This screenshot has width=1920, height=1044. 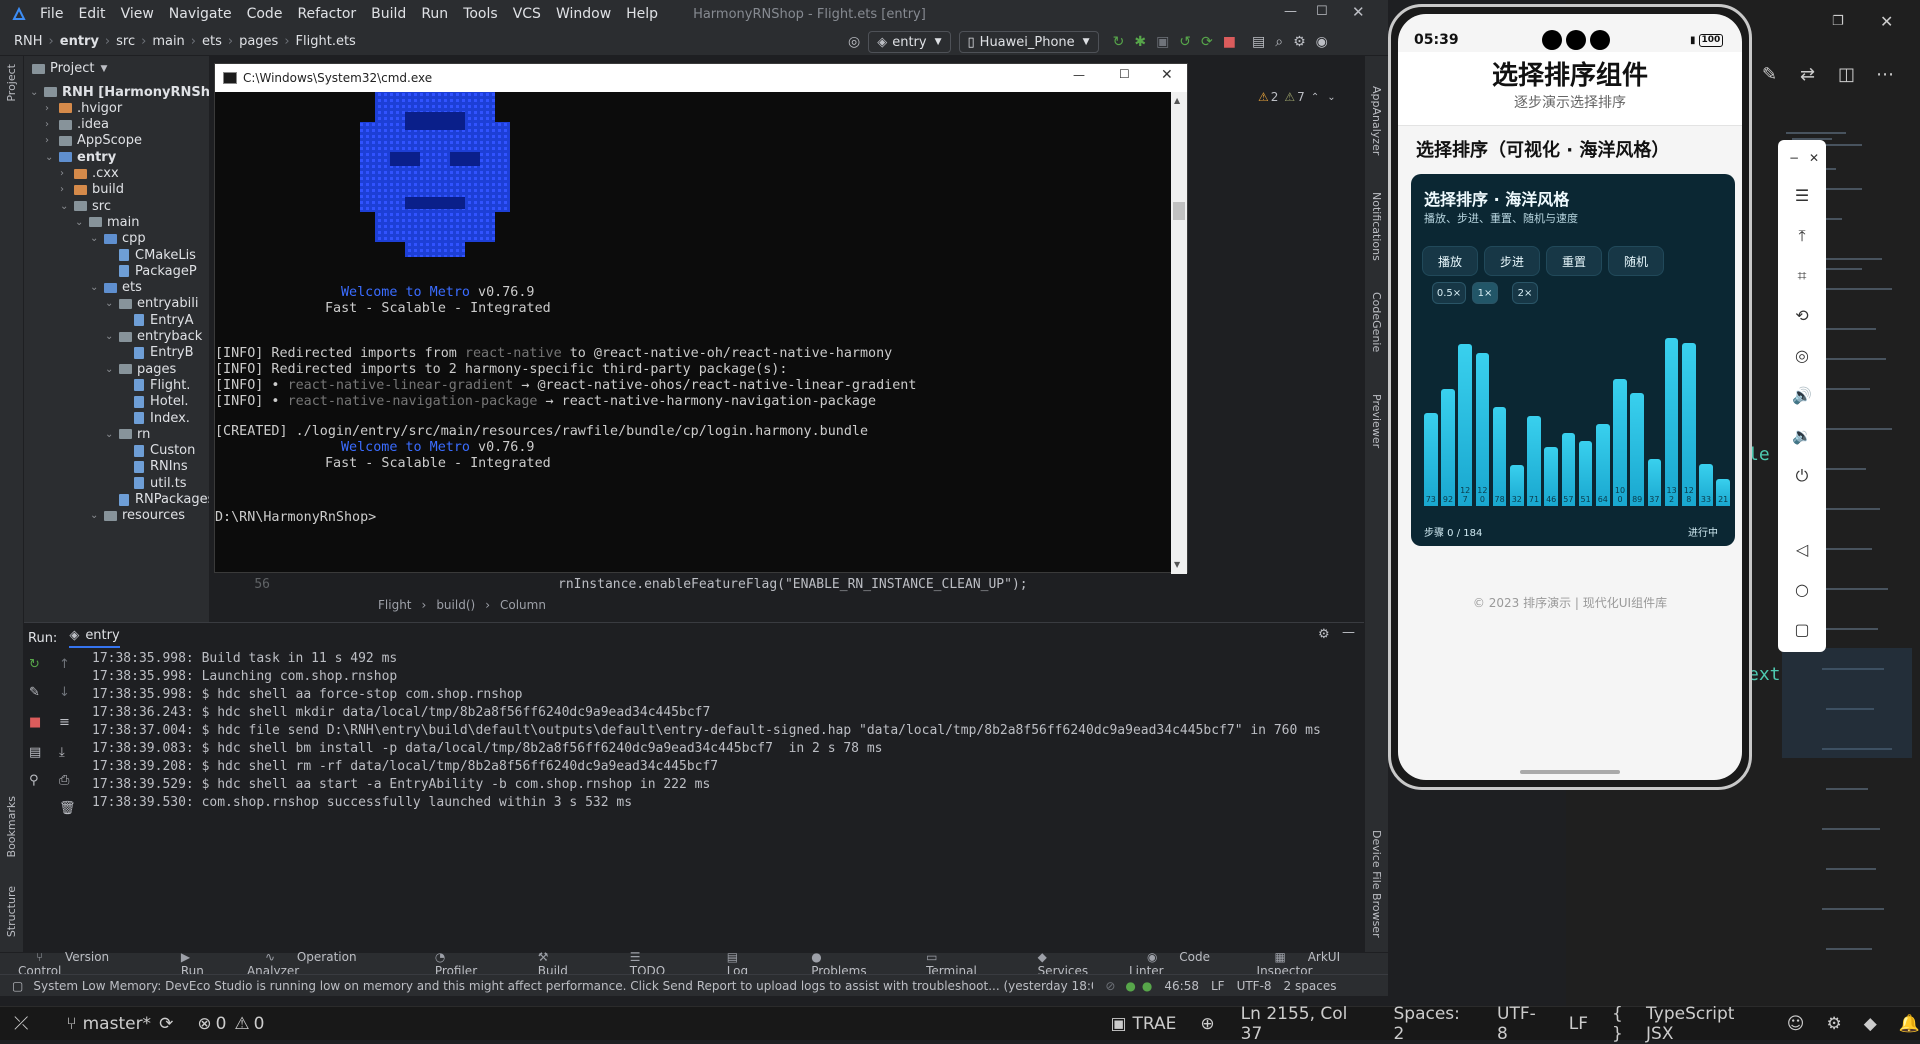 I want to click on structure-tool-tab: Structure, so click(x=11, y=911).